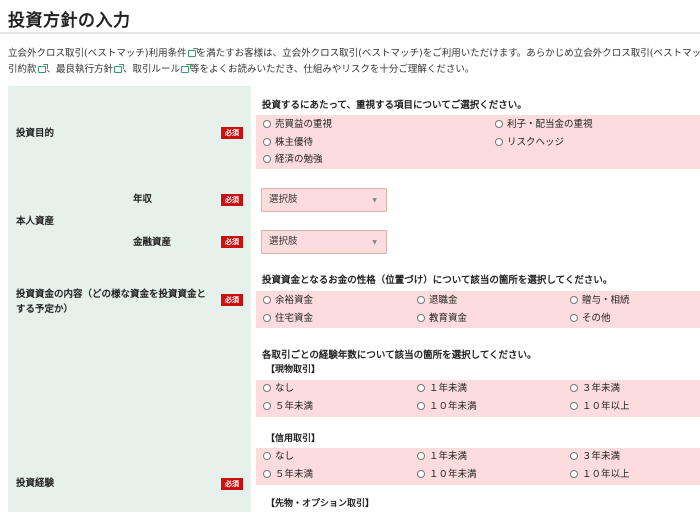 This screenshot has height=512, width=700. I want to click on page-title: 投資方針の入力, so click(69, 21).